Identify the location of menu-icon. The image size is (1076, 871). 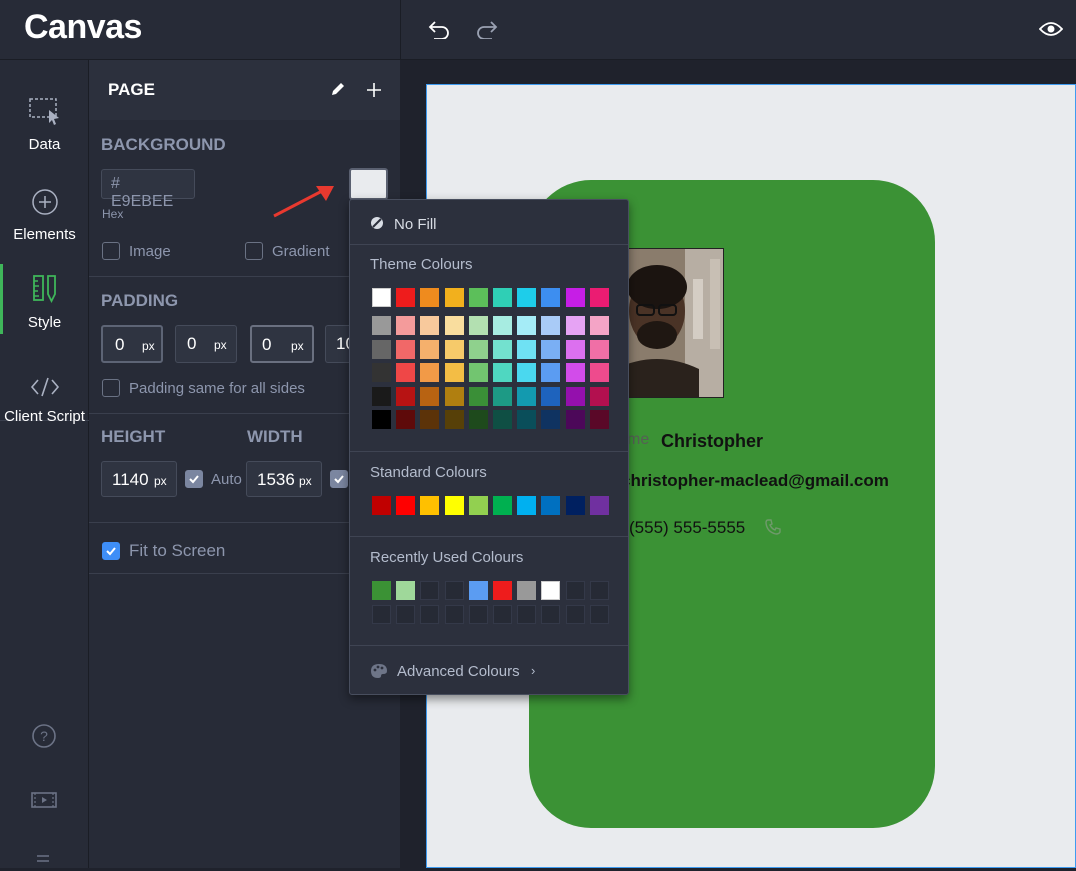
(43, 861).